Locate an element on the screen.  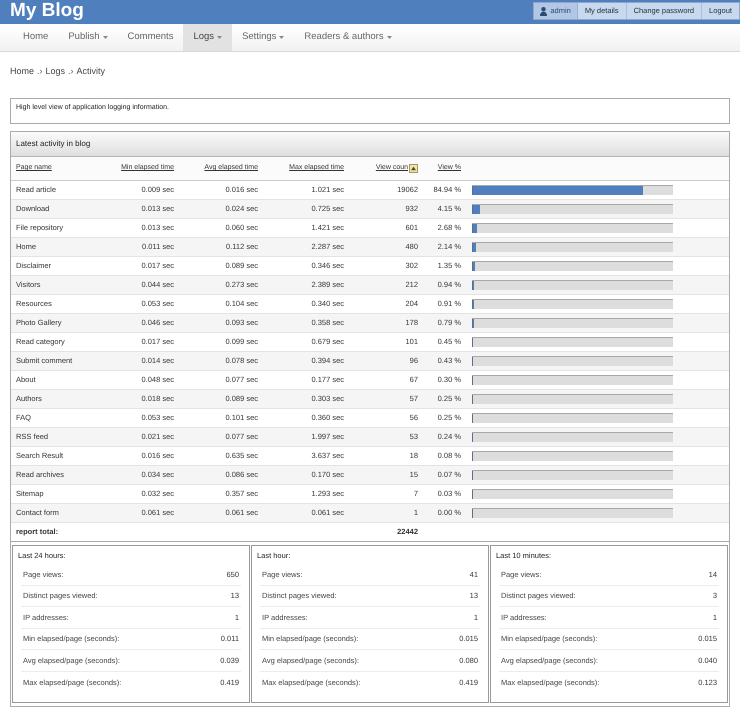
nav-tab: Comments is located at coordinates (151, 37).